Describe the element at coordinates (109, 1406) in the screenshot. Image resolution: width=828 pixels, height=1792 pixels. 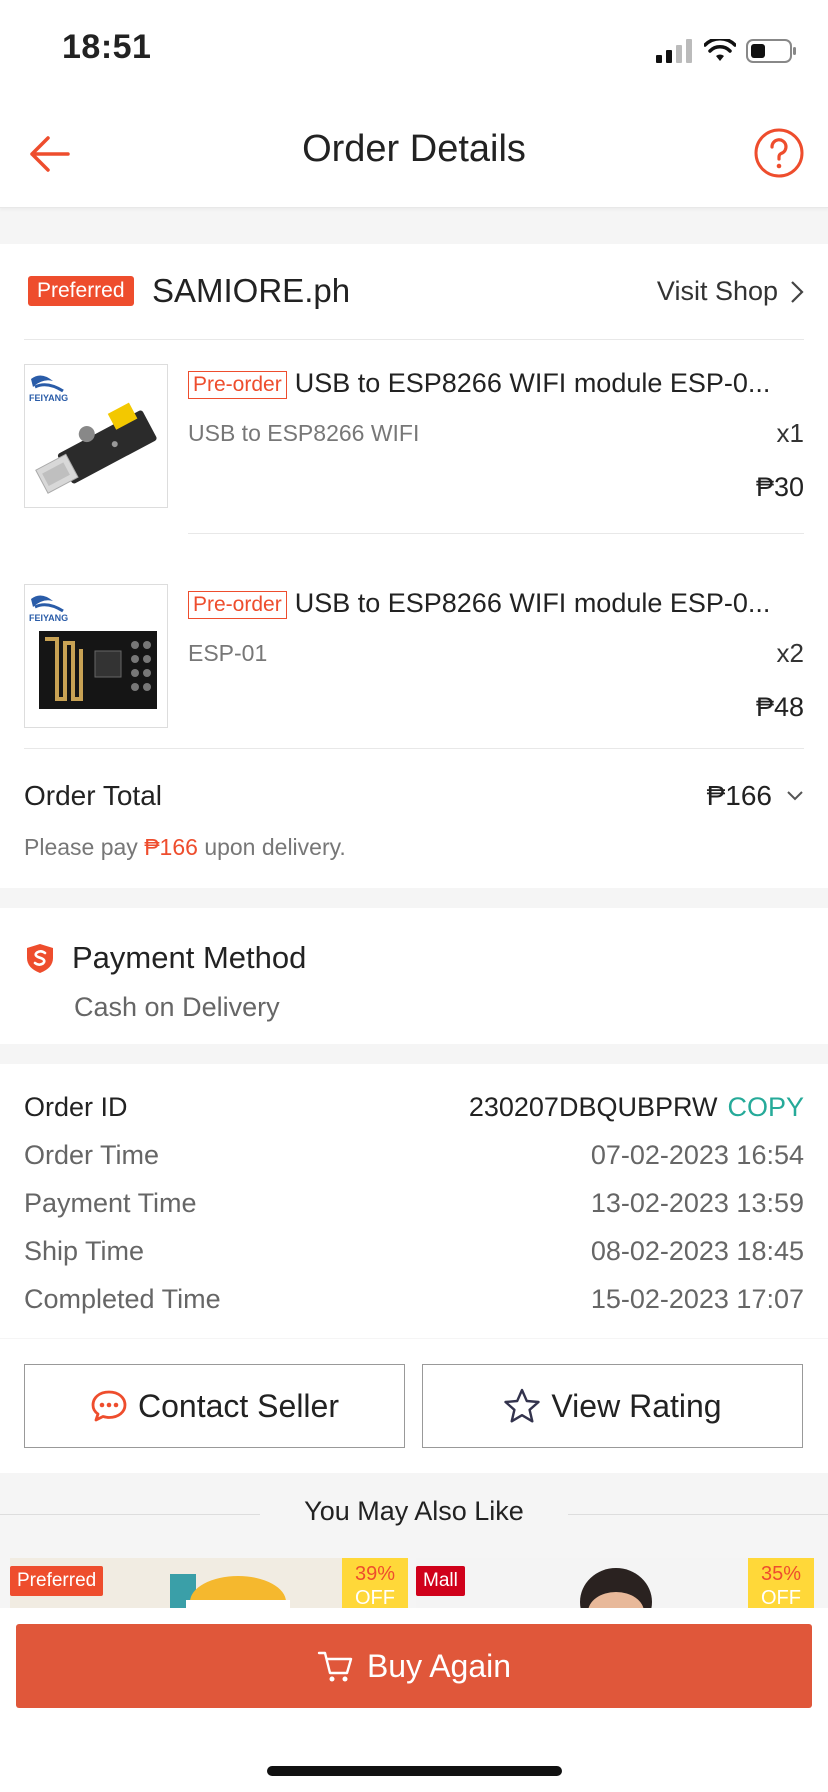
I see `chat-icon` at that location.